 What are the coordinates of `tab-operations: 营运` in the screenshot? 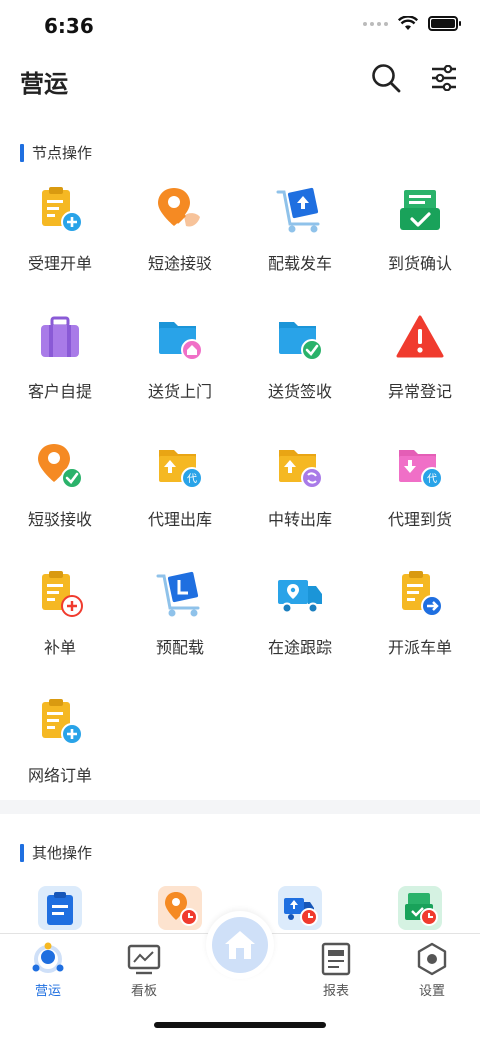 It's located at (48, 970).